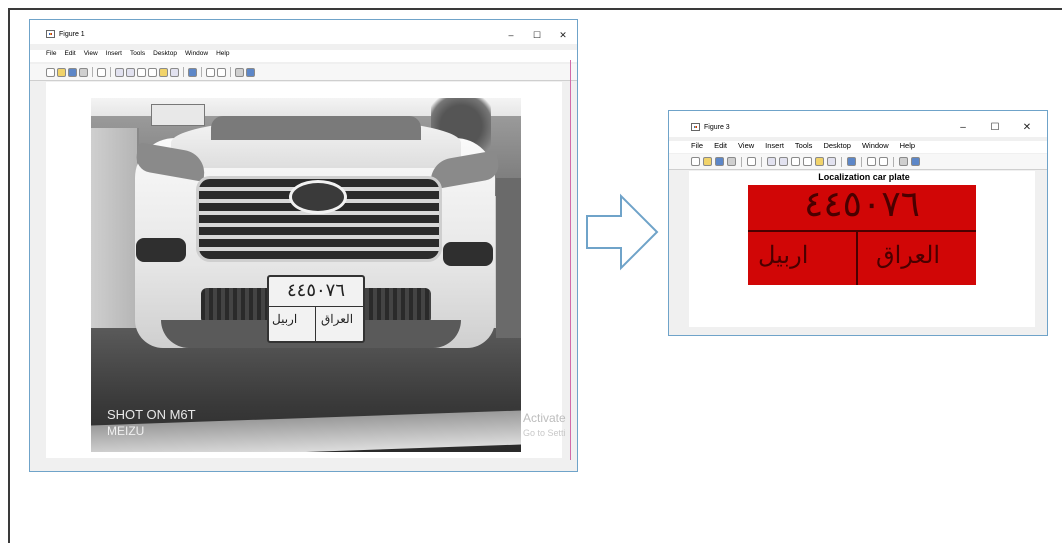  What do you see at coordinates (908, 255) in the screenshot?
I see `localized-plate-country: العراق` at bounding box center [908, 255].